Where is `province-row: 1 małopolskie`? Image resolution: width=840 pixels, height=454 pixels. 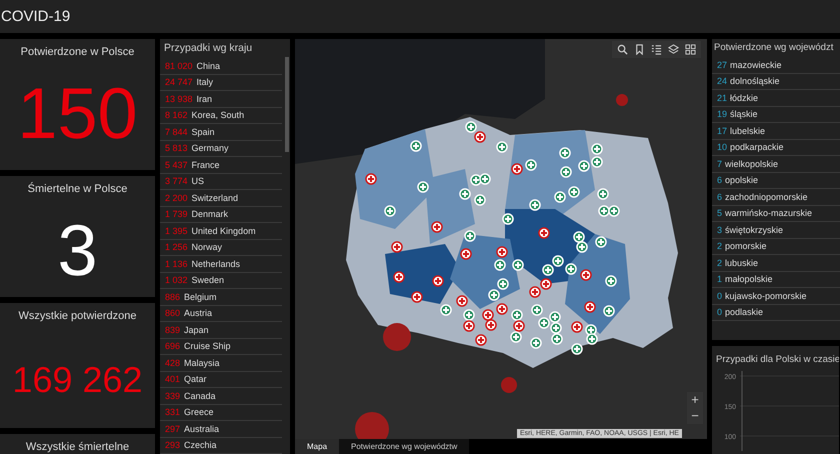 province-row: 1 małopolskie is located at coordinates (776, 280).